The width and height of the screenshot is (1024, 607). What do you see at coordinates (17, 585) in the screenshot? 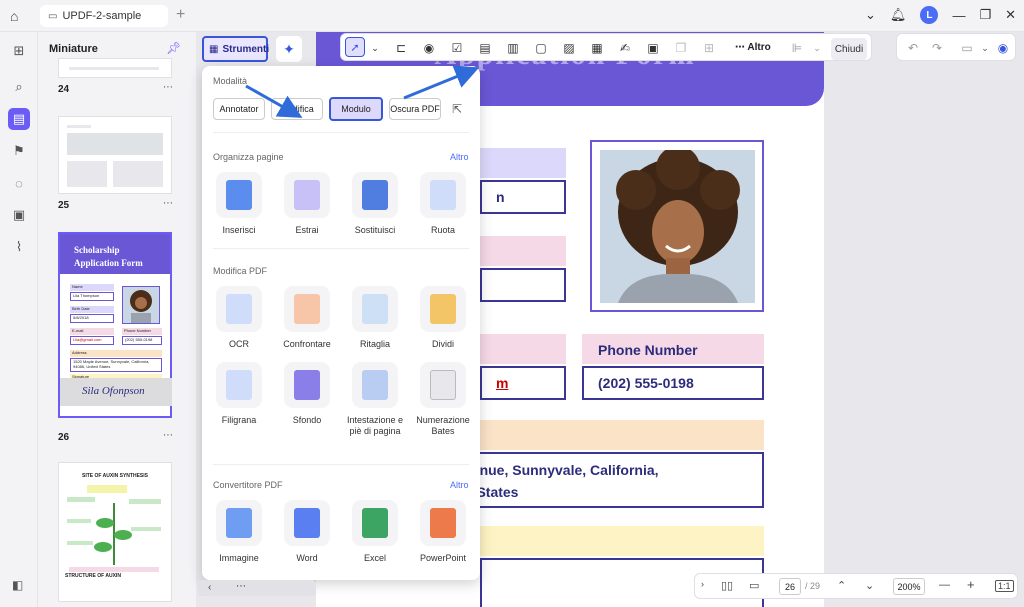
I see `layers-icon: ◧` at bounding box center [17, 585].